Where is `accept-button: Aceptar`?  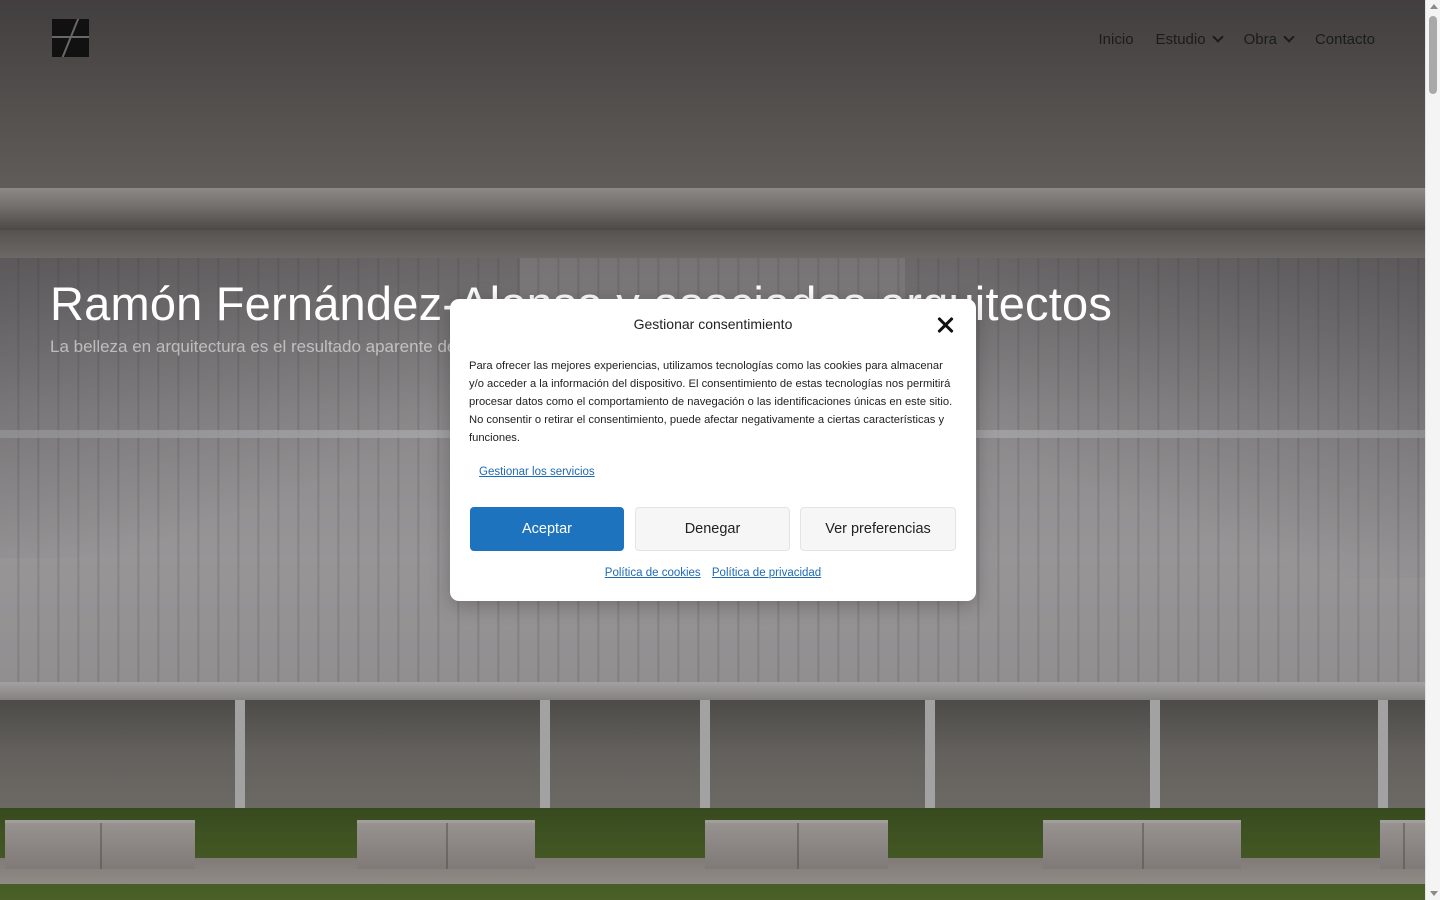
accept-button: Aceptar is located at coordinates (547, 529).